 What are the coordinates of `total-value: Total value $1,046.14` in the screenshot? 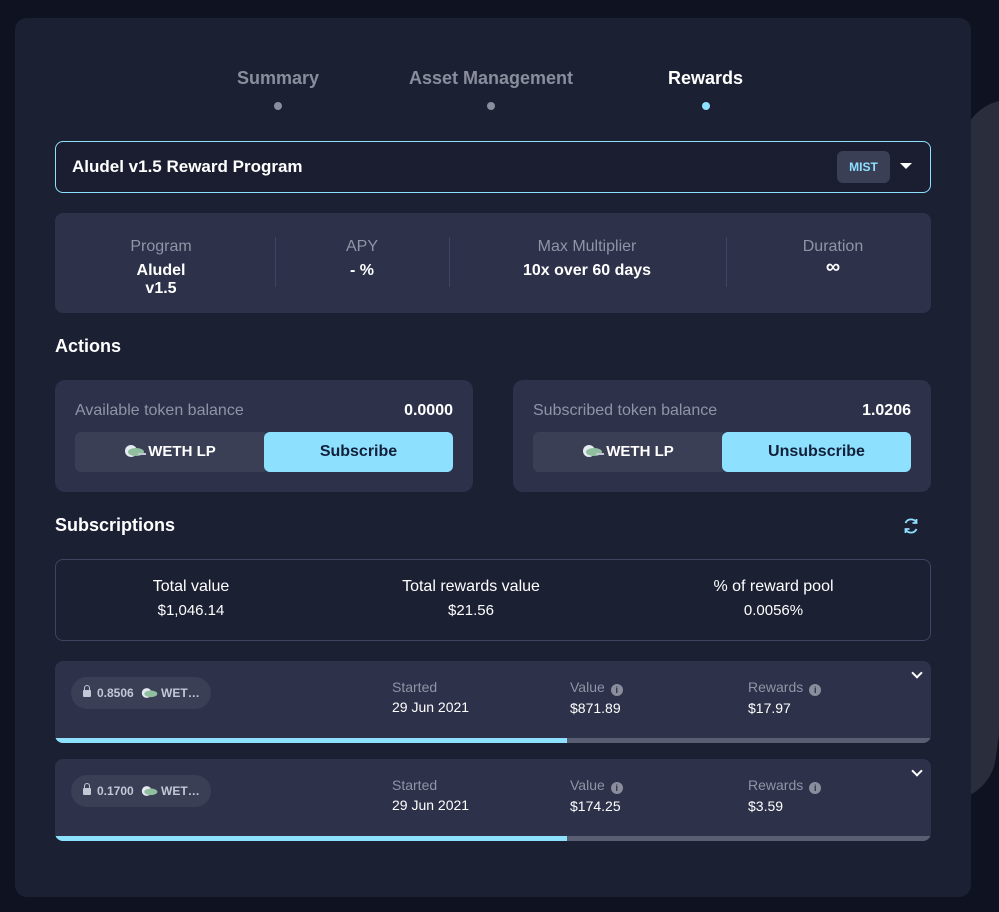 It's located at (191, 598).